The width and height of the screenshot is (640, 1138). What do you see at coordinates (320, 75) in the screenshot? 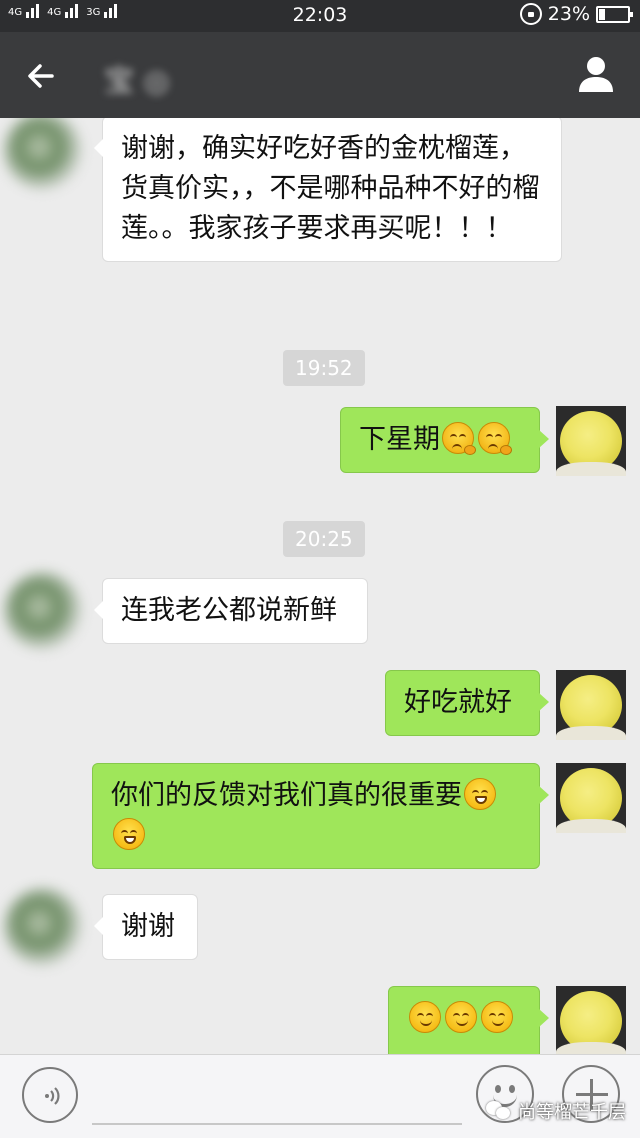
I see `chat-header: 宝 ◎` at bounding box center [320, 75].